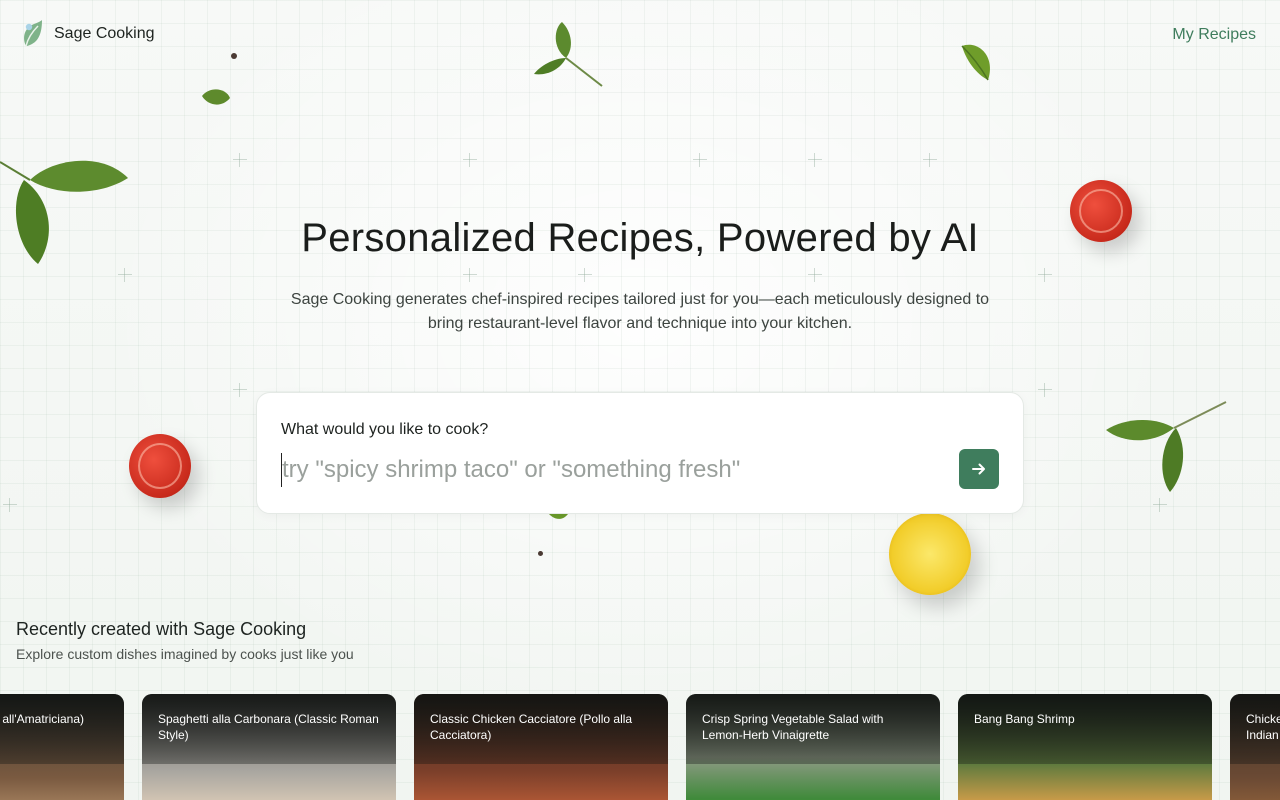  Describe the element at coordinates (1024, 719) in the screenshot. I see `recipe-card-title: Bang Bang Shrimp` at that location.